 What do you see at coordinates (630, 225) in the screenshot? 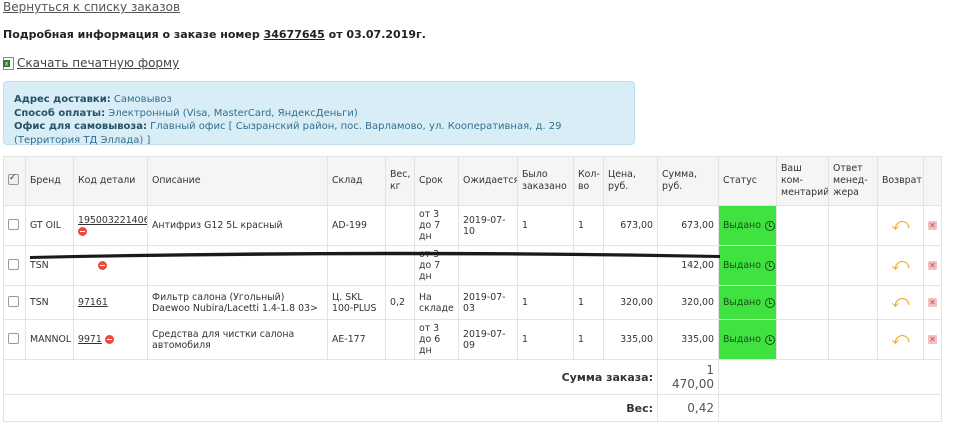
I see `price-cell: 673,00` at bounding box center [630, 225].